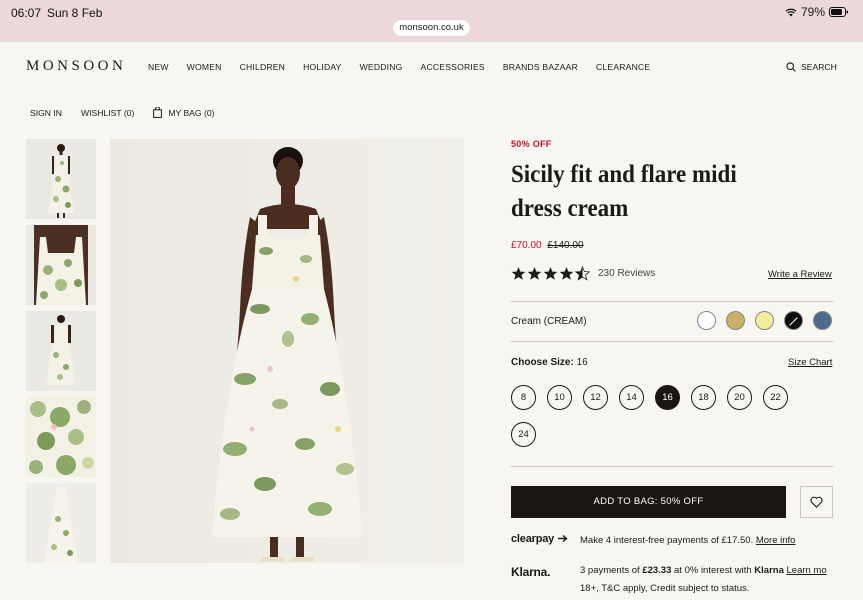  I want to click on nav-item-wedding: WEDDING, so click(381, 67).